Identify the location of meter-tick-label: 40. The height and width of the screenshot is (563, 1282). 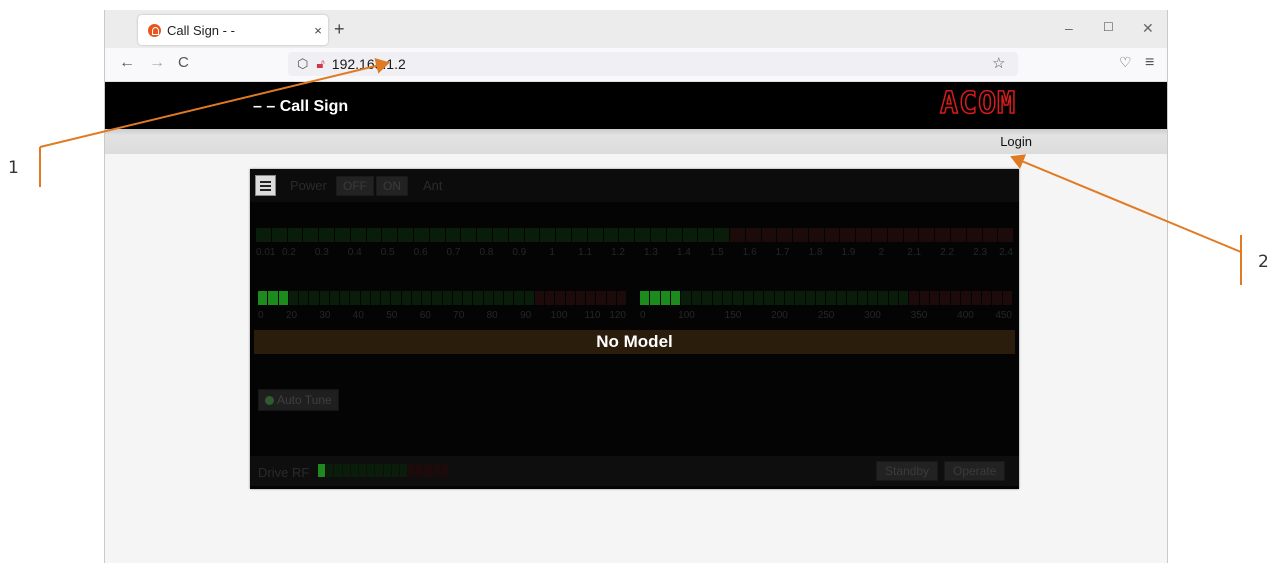
(358, 315).